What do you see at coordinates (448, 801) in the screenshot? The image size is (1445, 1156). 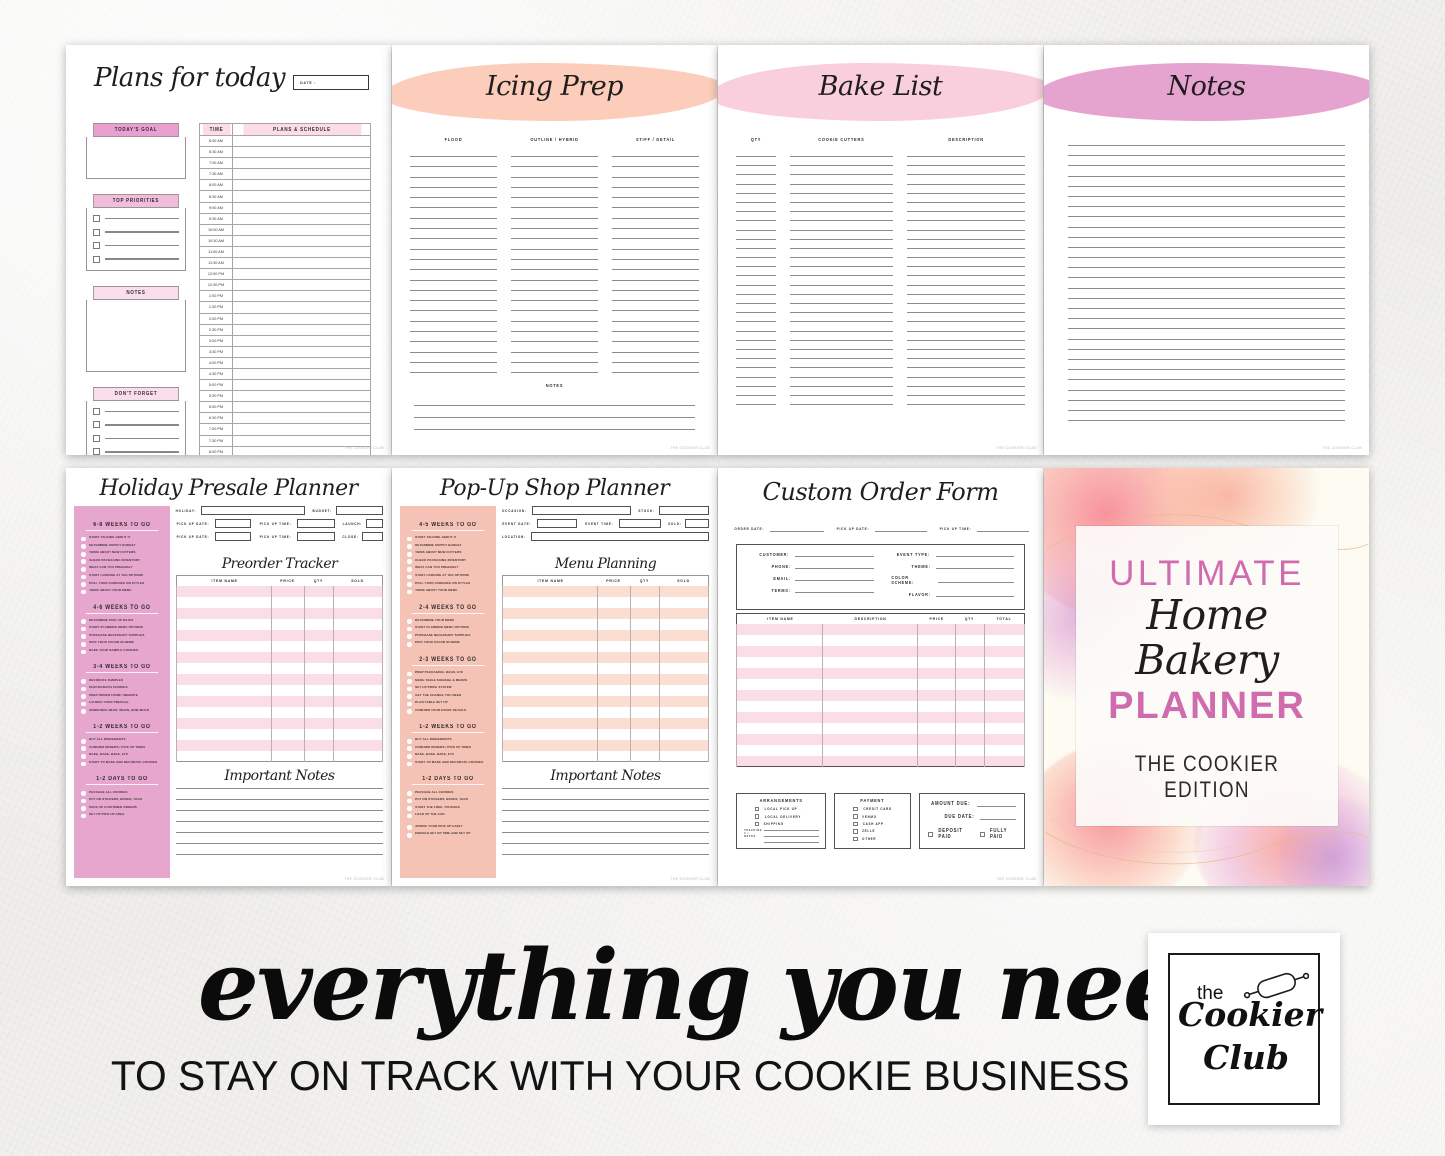 I see `timeline-item: PUT ON STICKERS, BOXES, TAGS` at bounding box center [448, 801].